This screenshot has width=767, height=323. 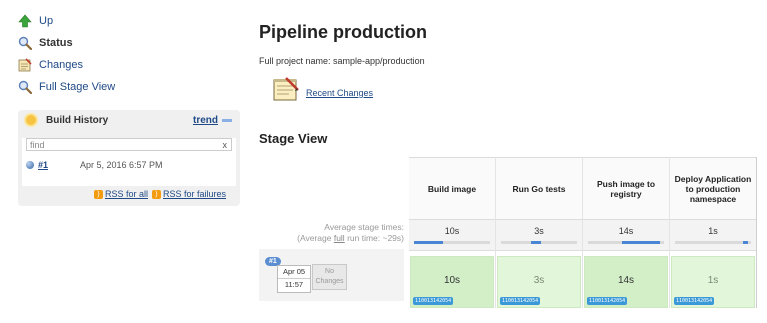 I want to click on rss-links: ) RSS for all ) RSS for failures, so click(x=161, y=194).